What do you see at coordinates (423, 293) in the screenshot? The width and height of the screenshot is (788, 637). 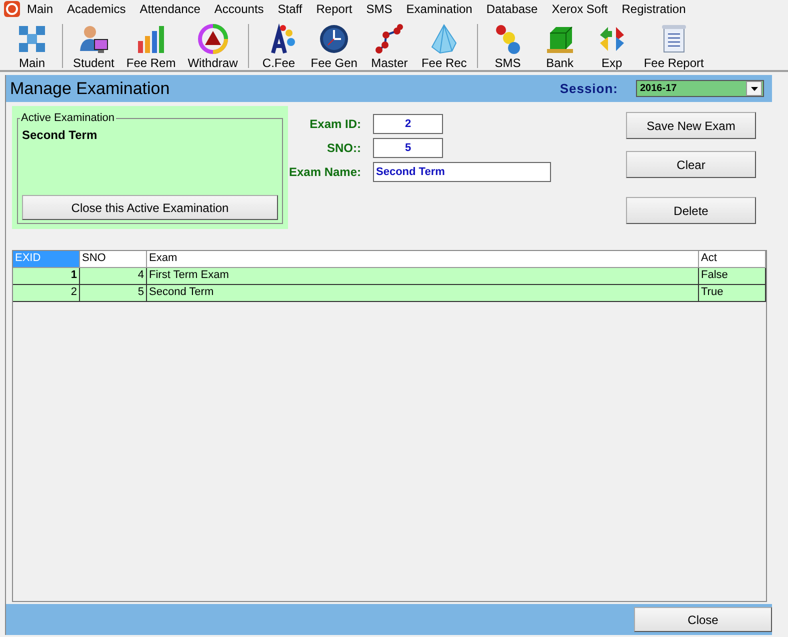 I see `table-cell: Second Term` at bounding box center [423, 293].